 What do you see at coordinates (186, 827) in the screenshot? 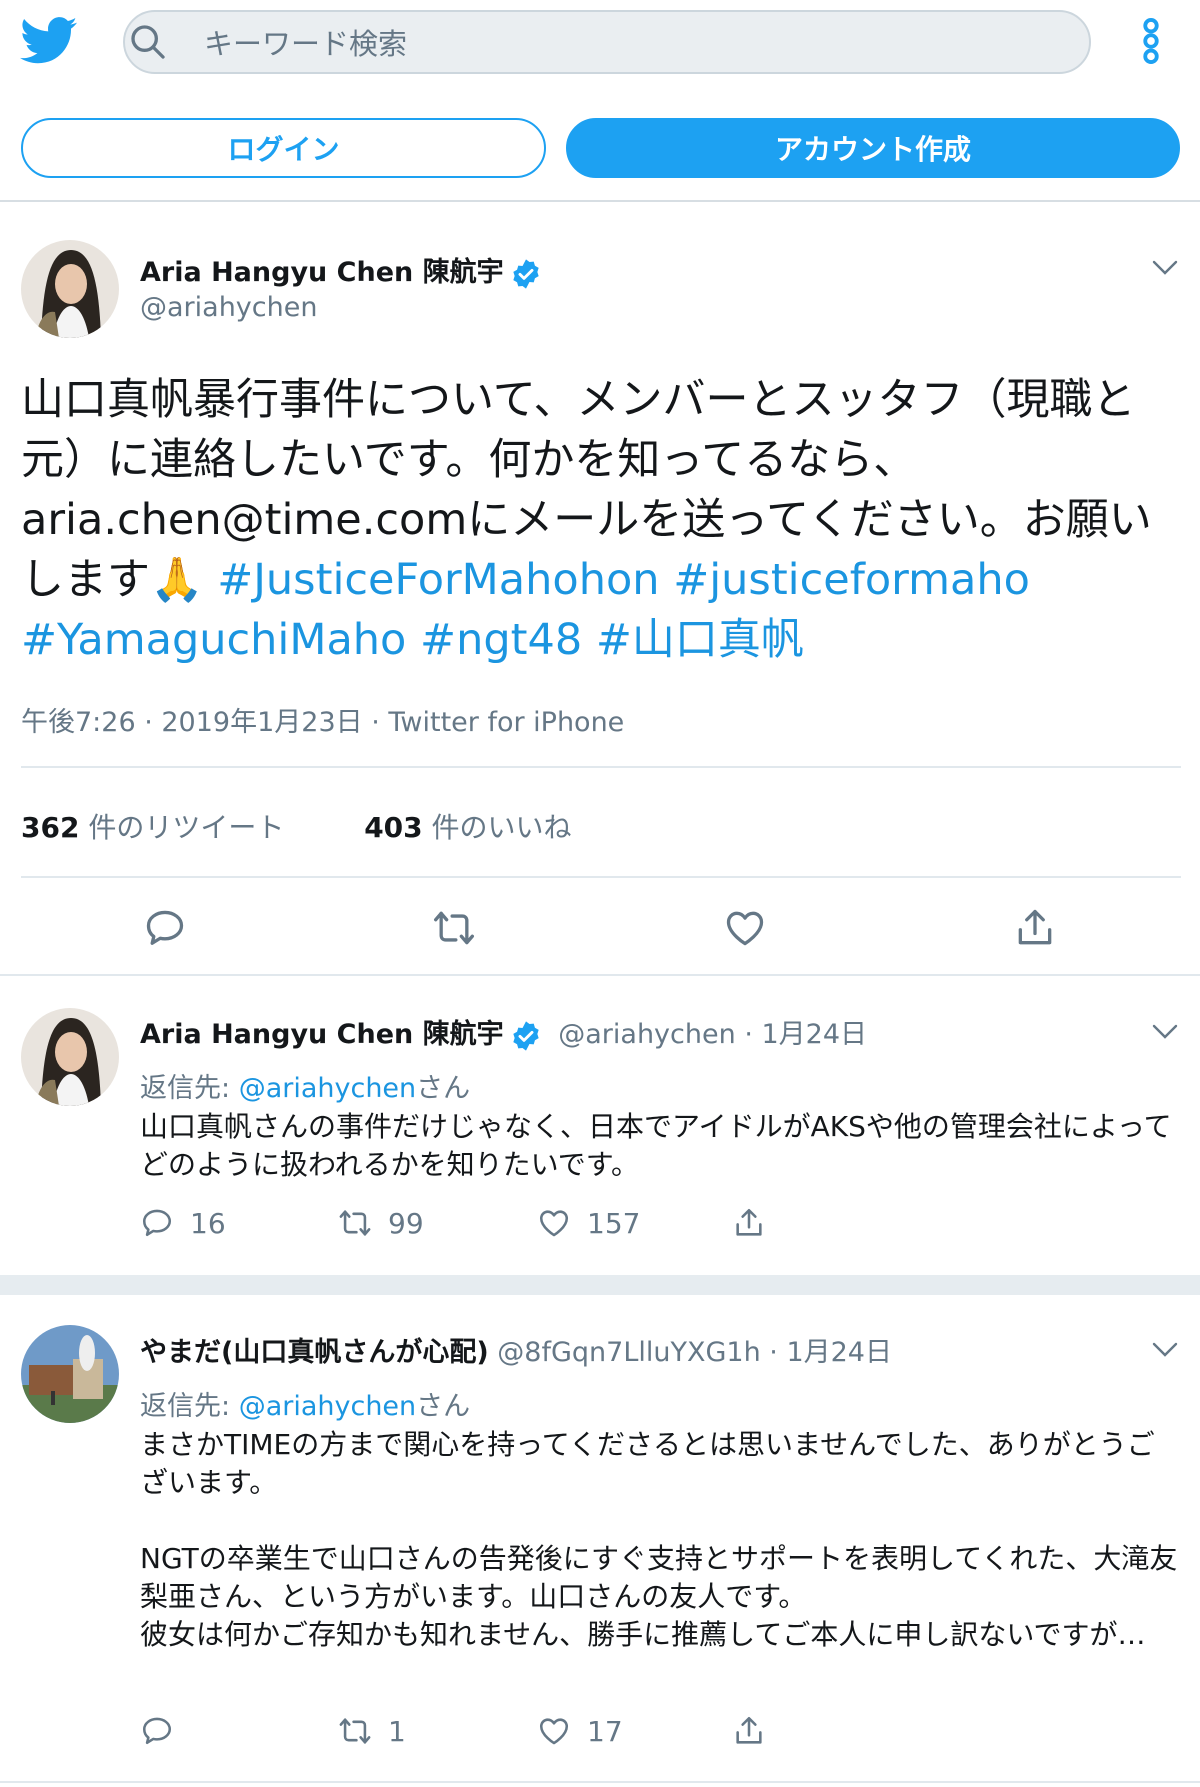
I see `retweet-label: 件のリツイート` at bounding box center [186, 827].